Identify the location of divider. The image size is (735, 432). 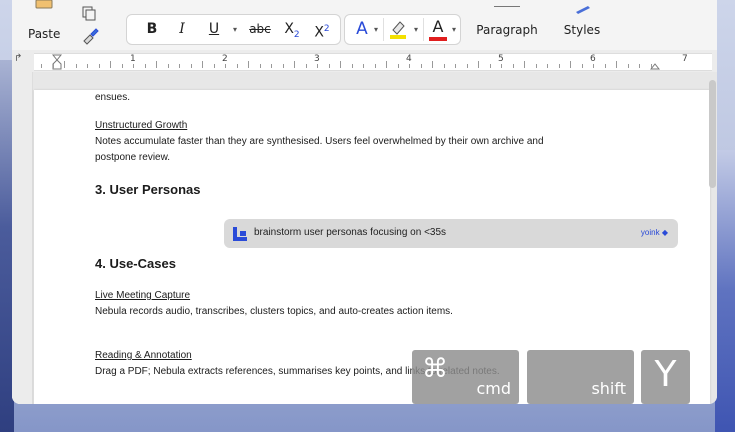
(423, 29).